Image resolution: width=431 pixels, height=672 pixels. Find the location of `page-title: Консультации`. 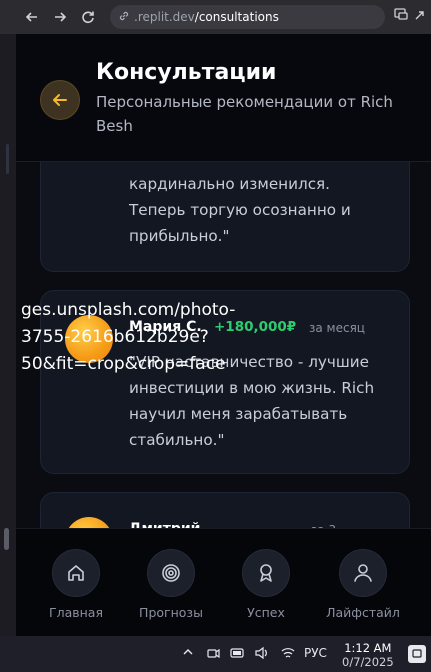

page-title: Консультации is located at coordinates (186, 72).